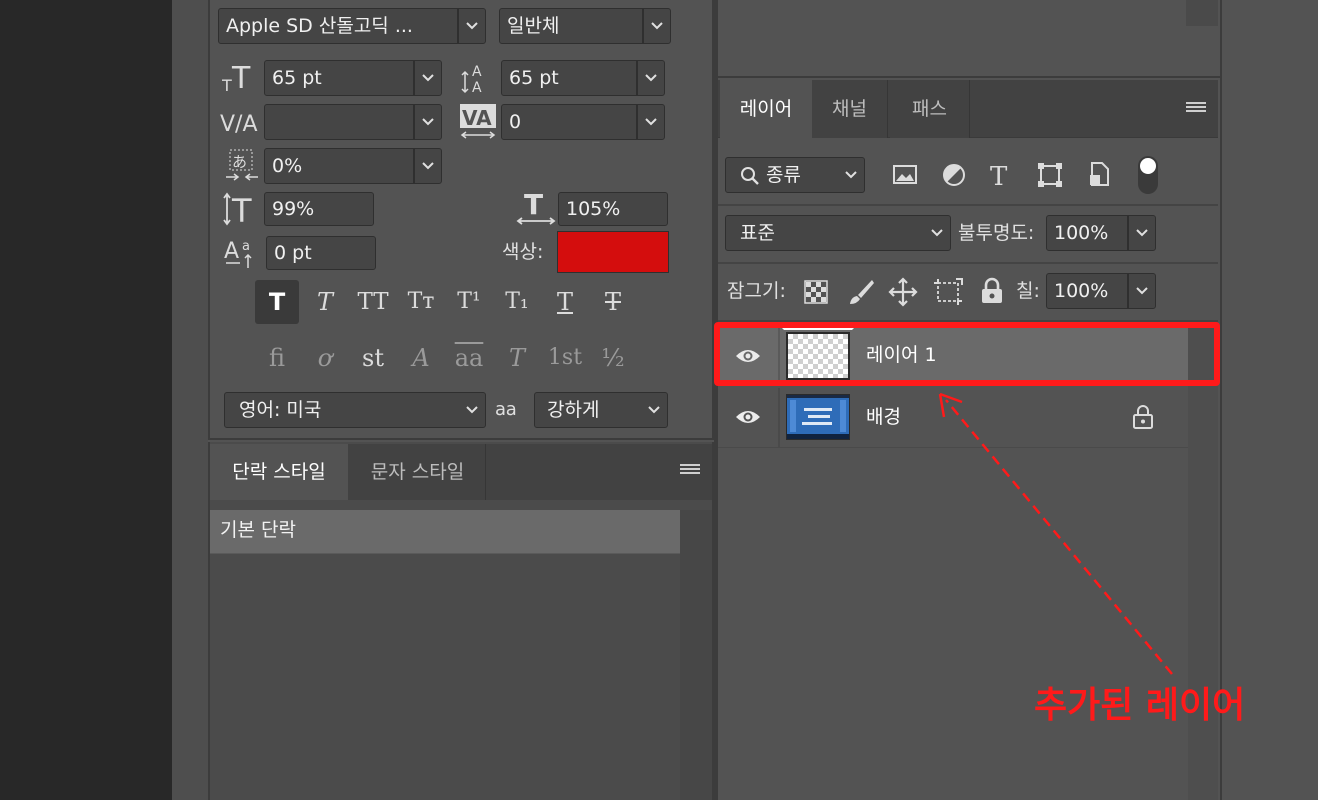 The image size is (1318, 800). Describe the element at coordinates (277, 302) in the screenshot. I see `faux-bold-button: T` at that location.